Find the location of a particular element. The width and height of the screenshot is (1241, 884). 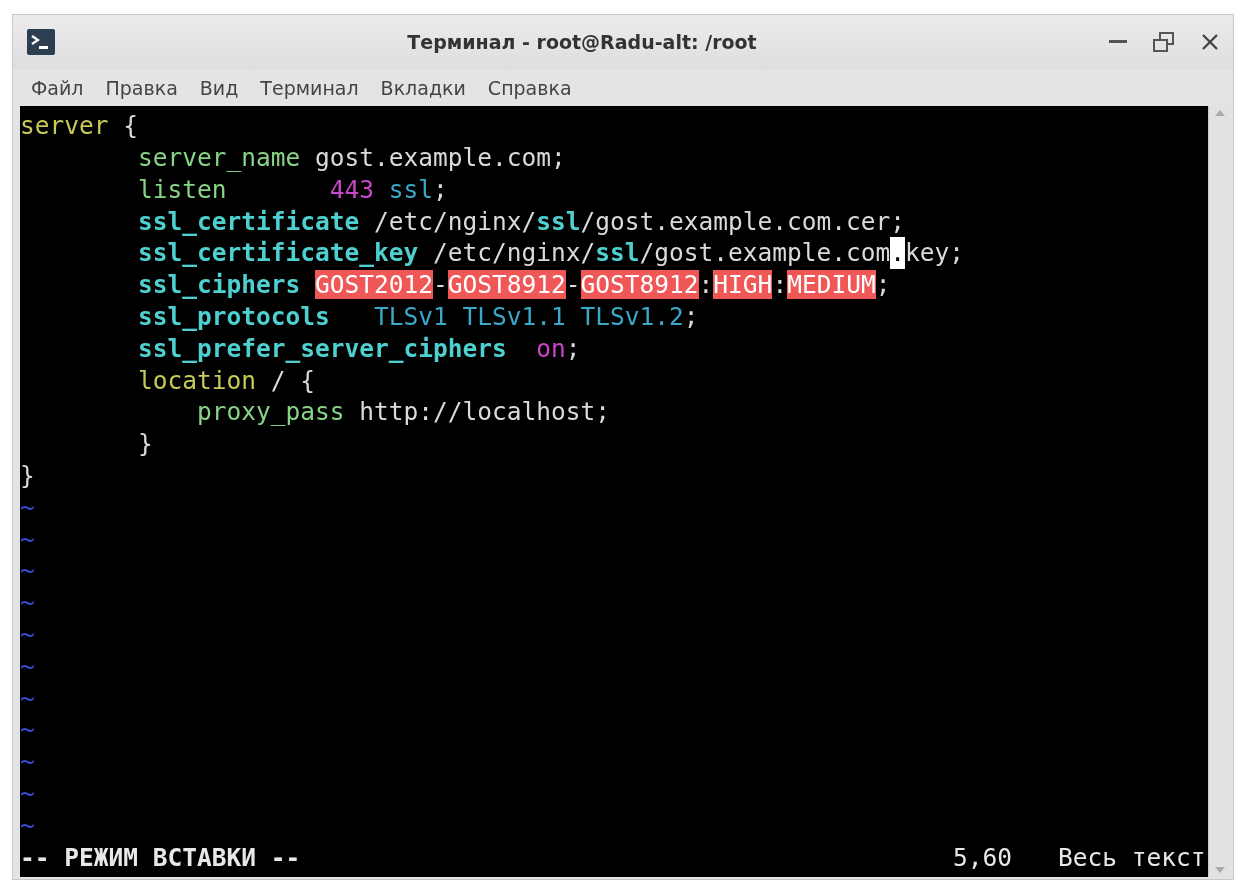

minimize-icon is located at coordinates (1118, 42).